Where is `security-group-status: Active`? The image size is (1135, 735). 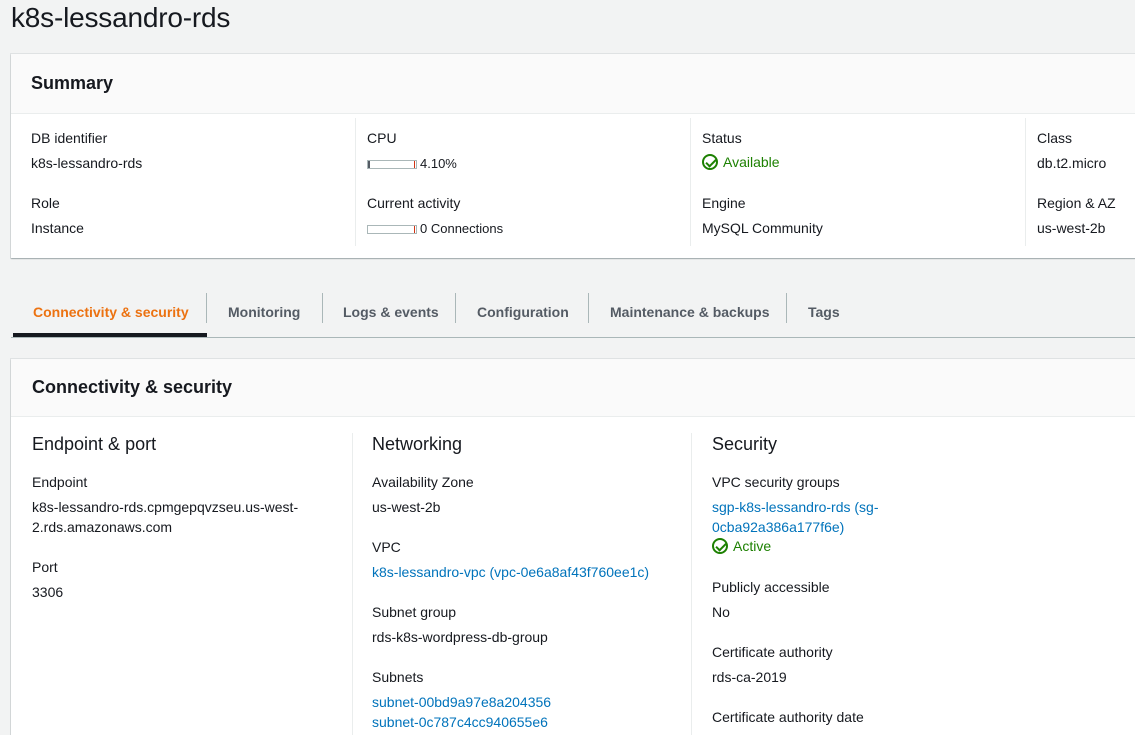 security-group-status: Active is located at coordinates (741, 546).